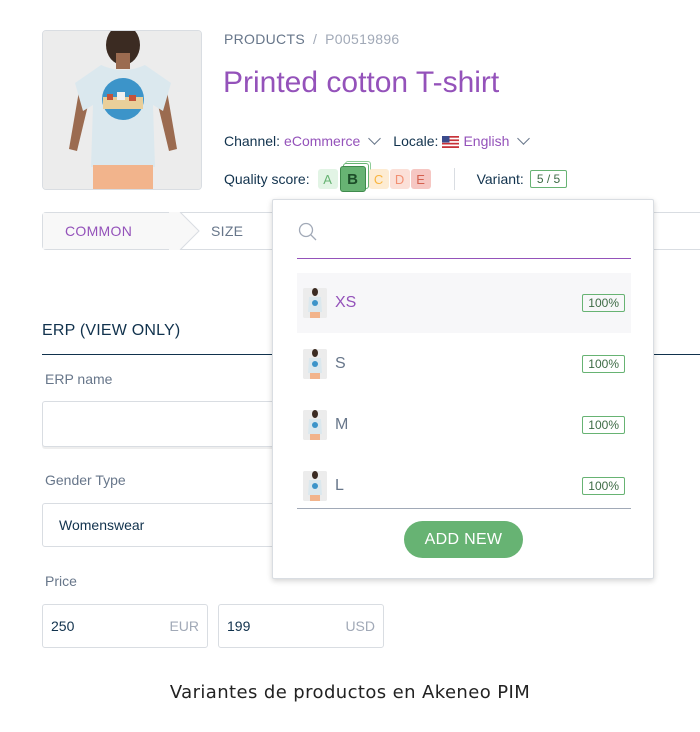 The height and width of the screenshot is (732, 700). Describe the element at coordinates (464, 303) in the screenshot. I see `variant-option-xs: XS 100%` at that location.